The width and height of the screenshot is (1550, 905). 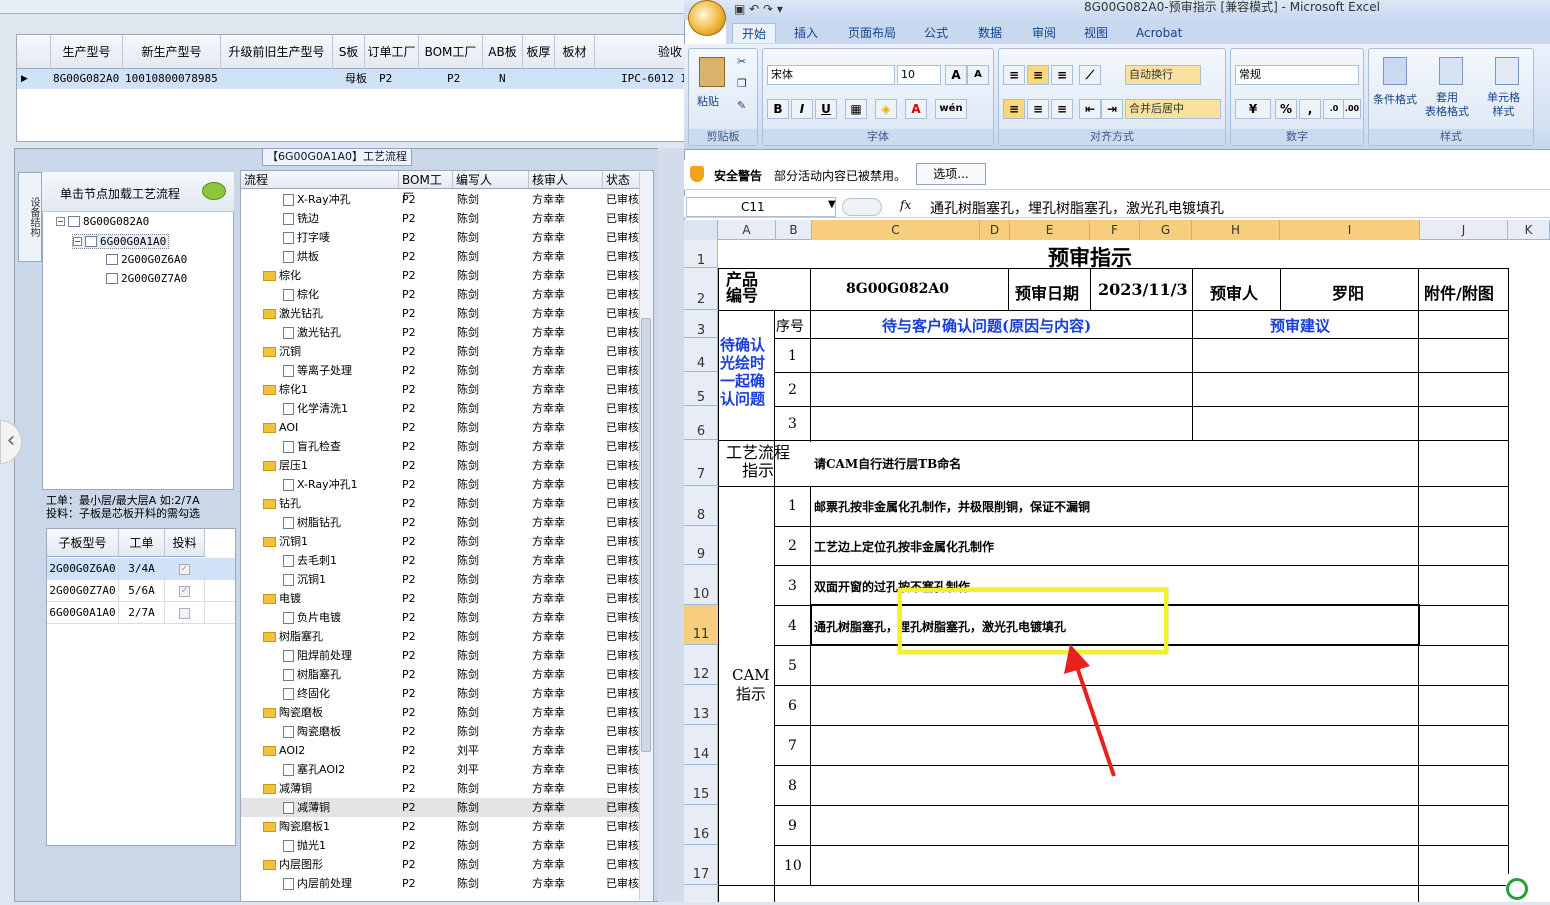 I want to click on flow-step-name: 阻焊前处理, so click(x=317, y=655).